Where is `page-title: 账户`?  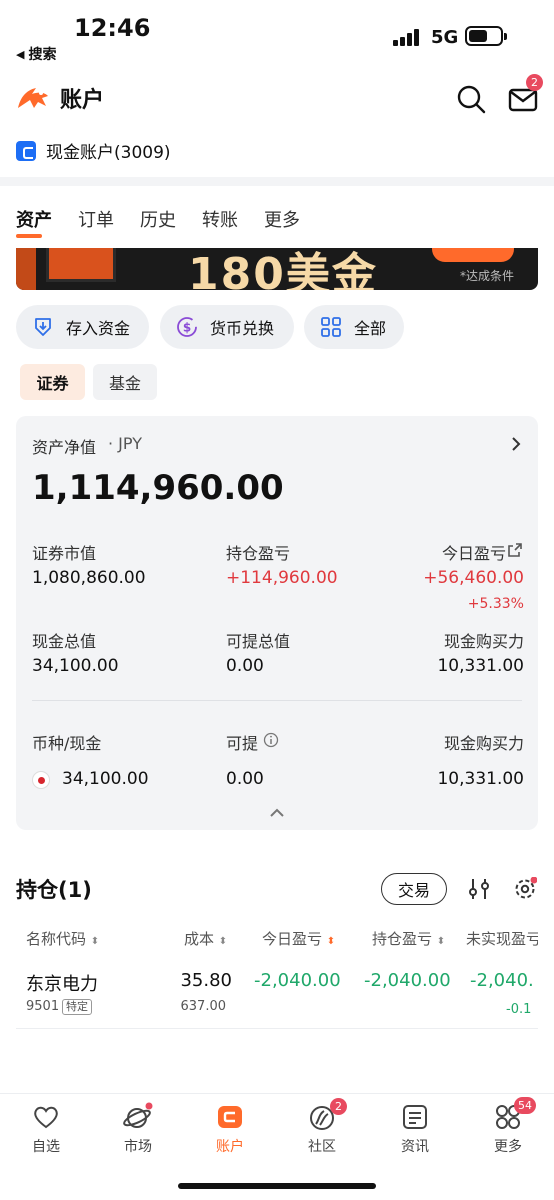 page-title: 账户 is located at coordinates (82, 100).